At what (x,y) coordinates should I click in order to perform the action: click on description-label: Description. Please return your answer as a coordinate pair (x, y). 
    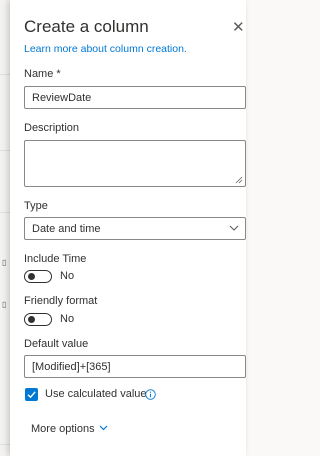
    Looking at the image, I should click on (52, 128).